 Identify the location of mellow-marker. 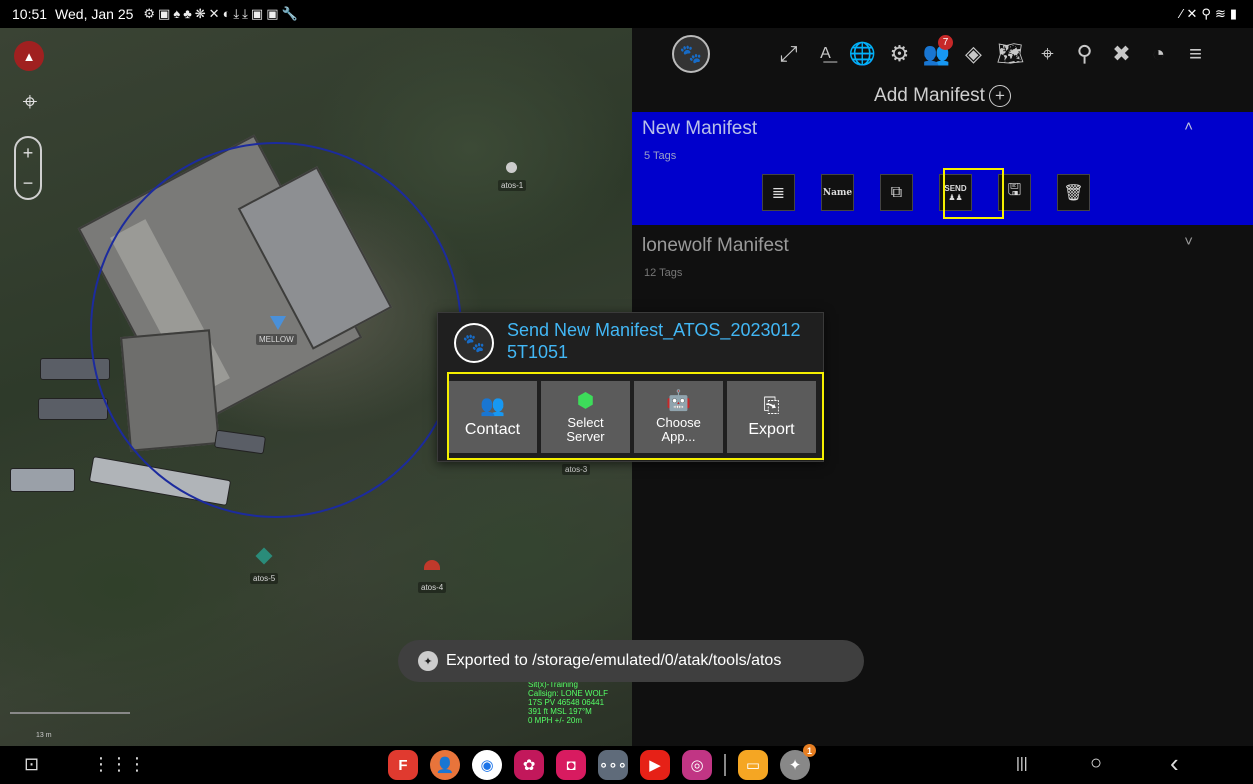
(278, 323).